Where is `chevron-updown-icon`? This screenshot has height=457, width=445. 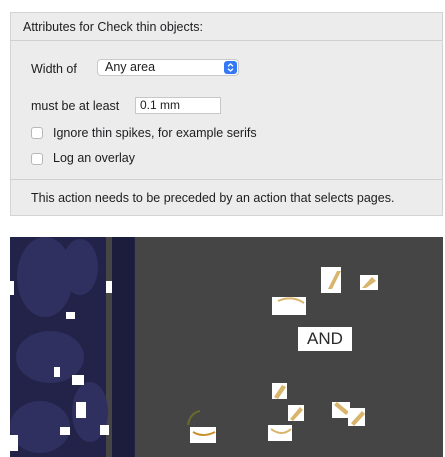
chevron-updown-icon is located at coordinates (230, 67).